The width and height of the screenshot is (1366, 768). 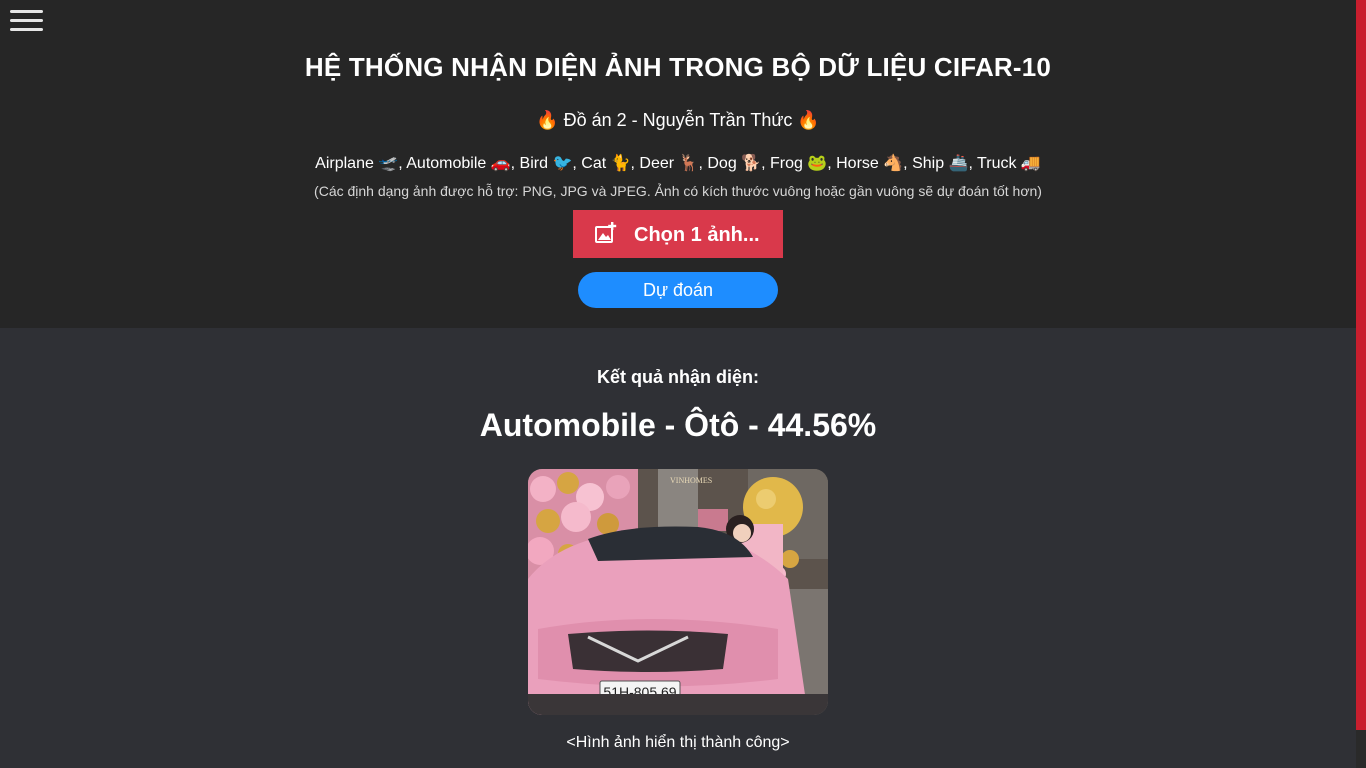 I want to click on predict-button: Dự đoán, so click(x=678, y=290).